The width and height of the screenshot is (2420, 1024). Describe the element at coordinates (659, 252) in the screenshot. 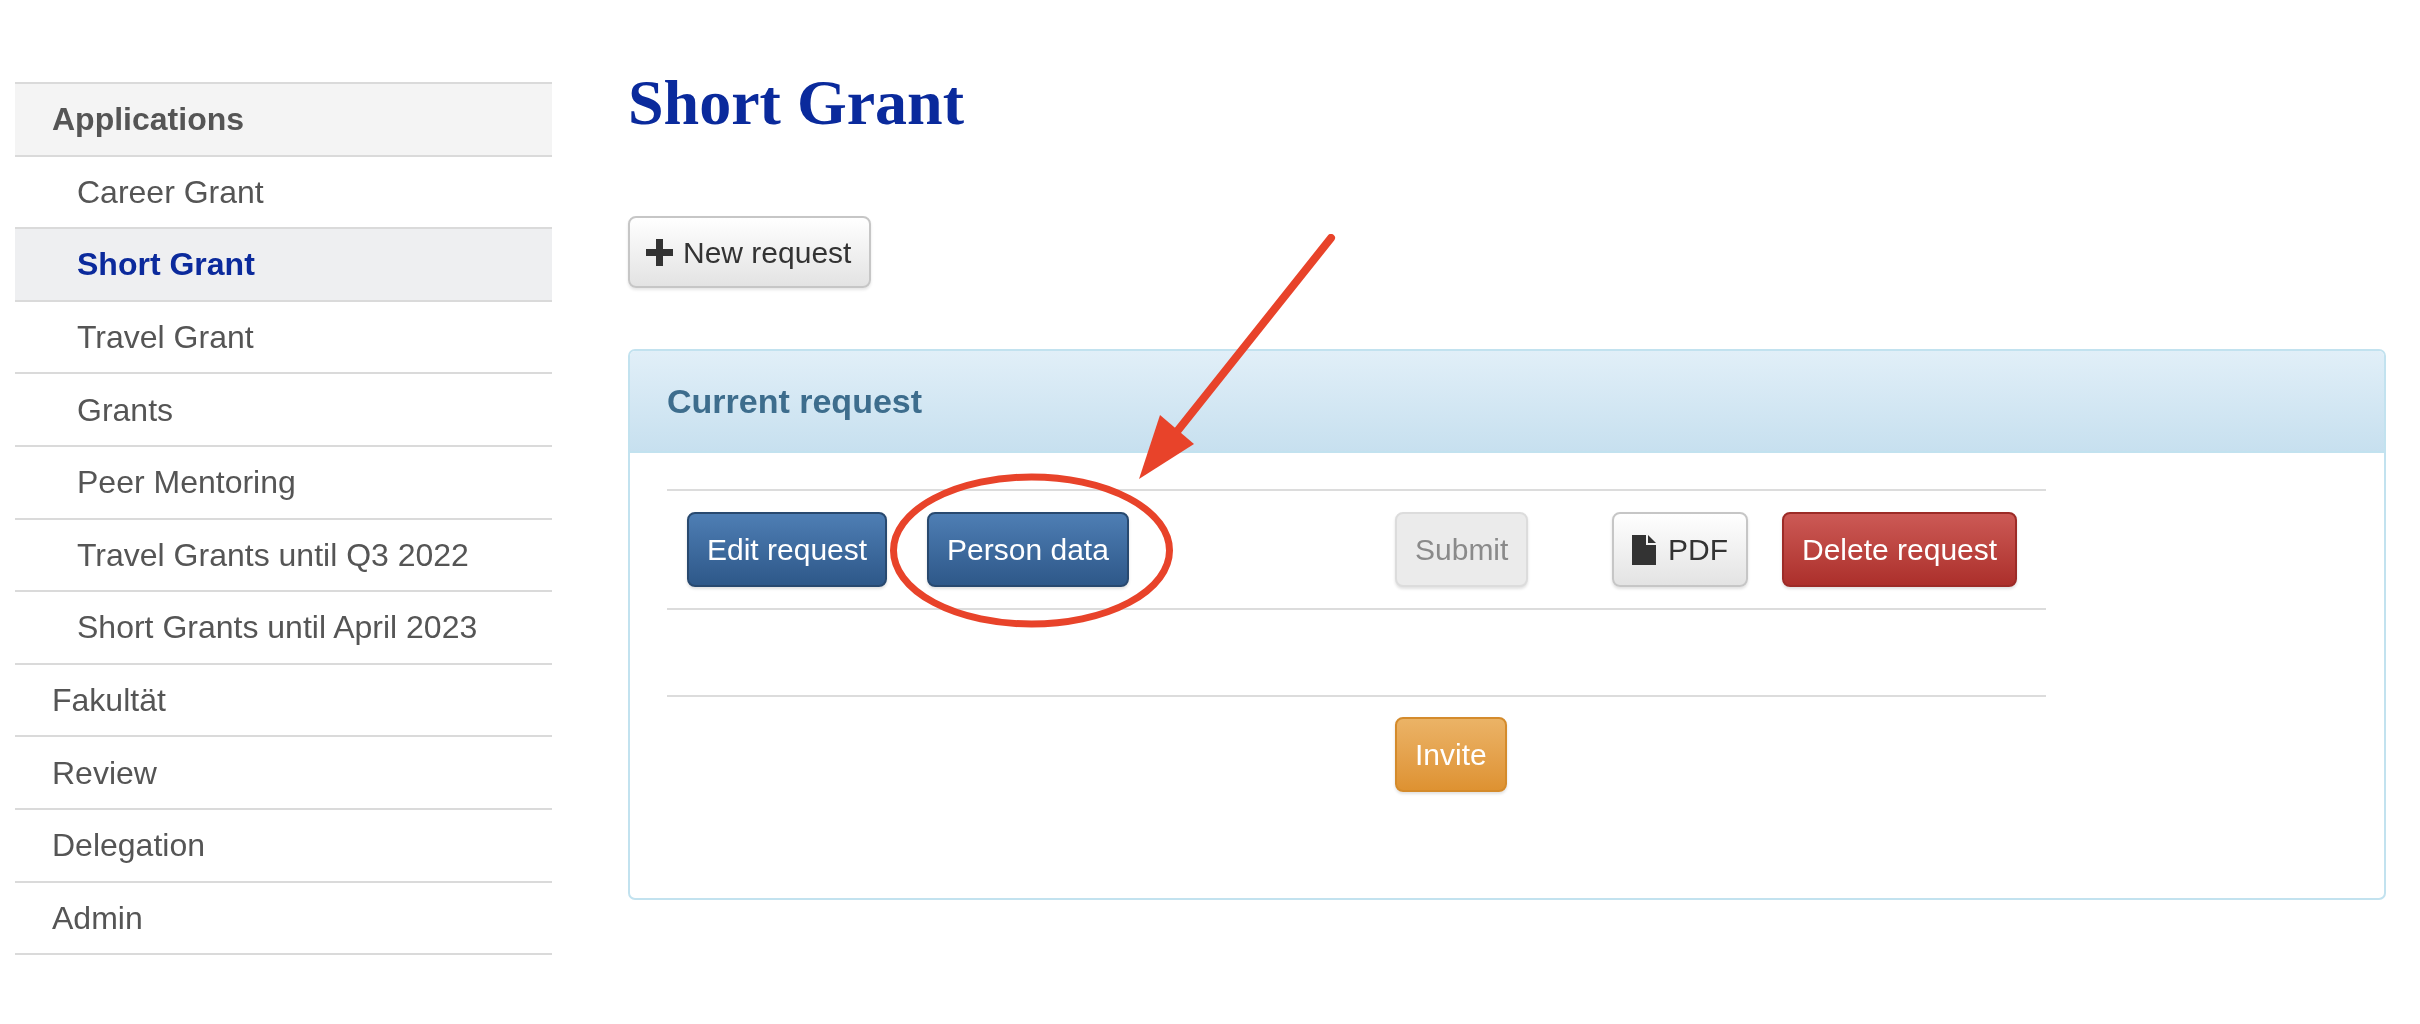

I see `plus-icon` at that location.